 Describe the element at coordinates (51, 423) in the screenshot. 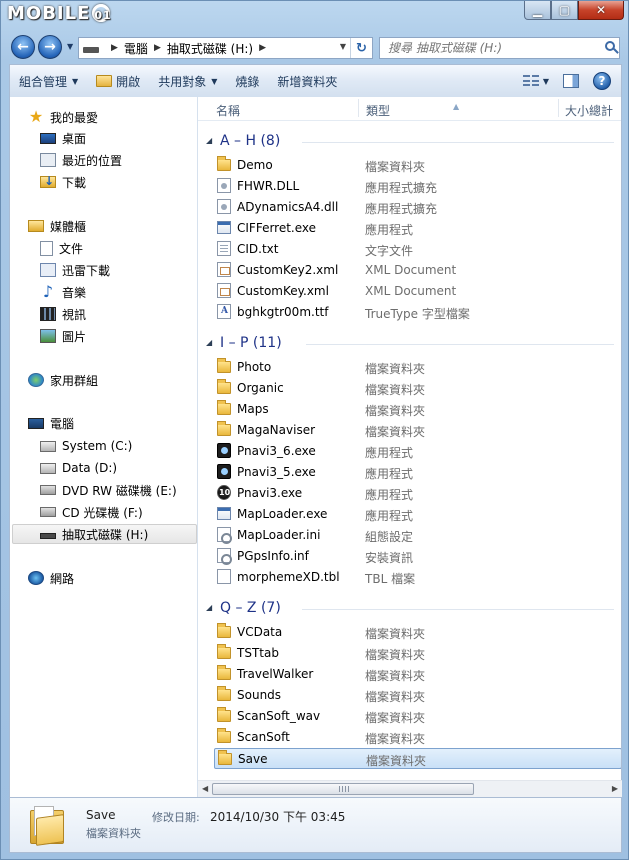

I see `nav-computer: 電腦` at that location.